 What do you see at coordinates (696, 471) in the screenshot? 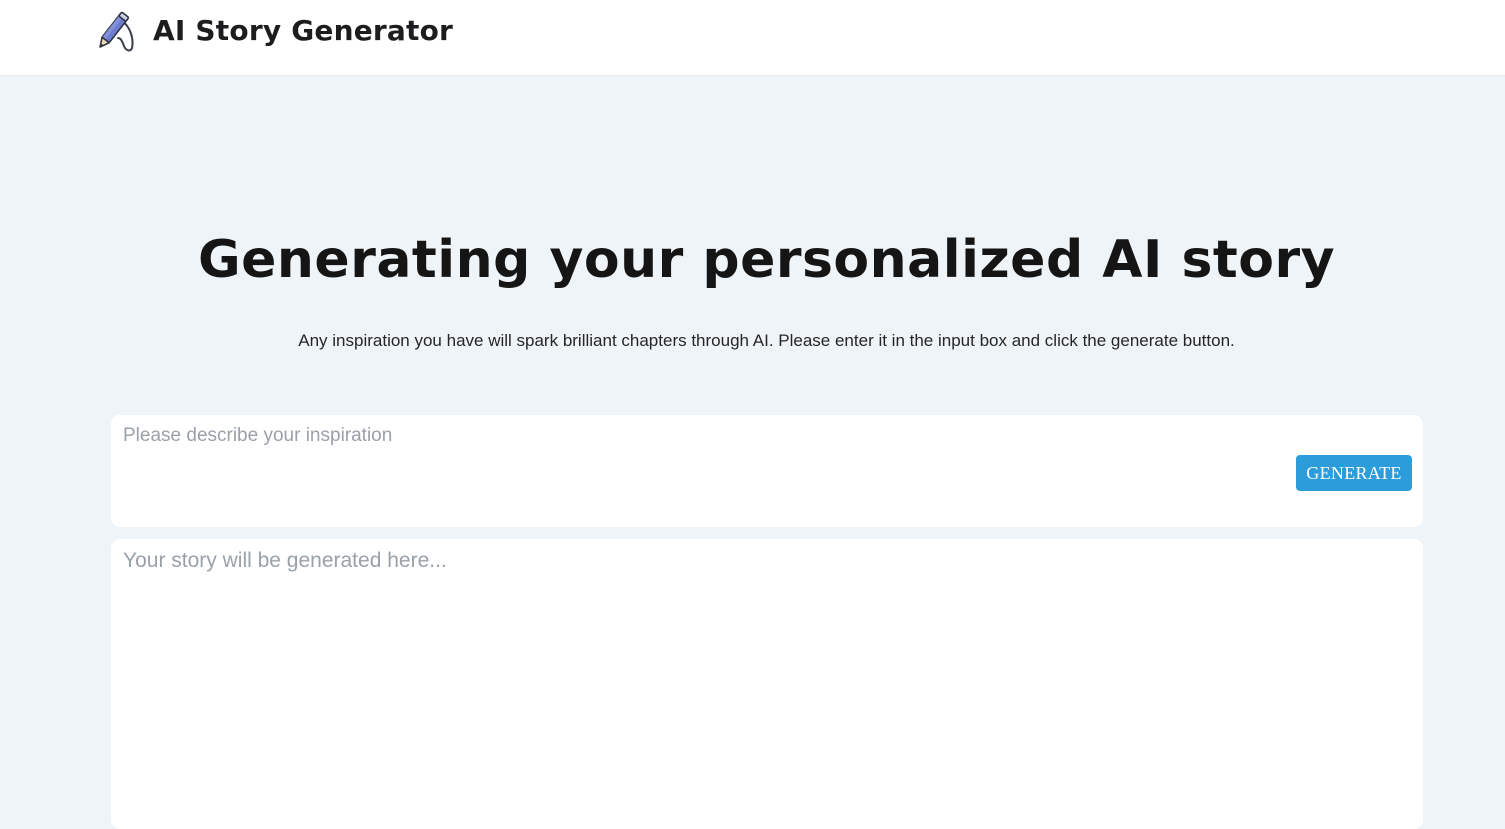
I see `inspiration-input` at bounding box center [696, 471].